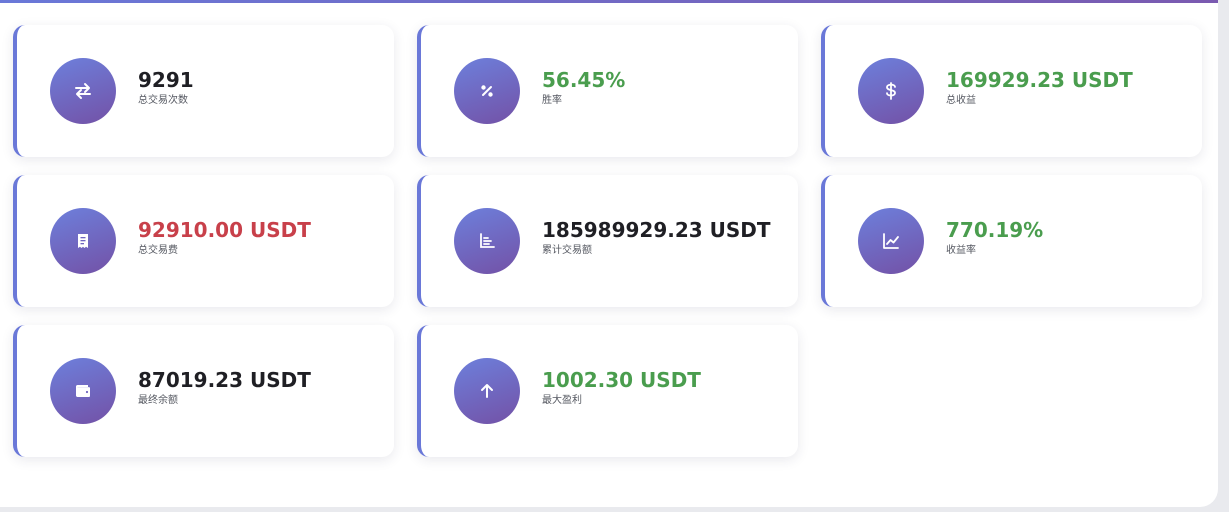  What do you see at coordinates (621, 380) in the screenshot?
I see `stat-value: 1002.30 USDT` at bounding box center [621, 380].